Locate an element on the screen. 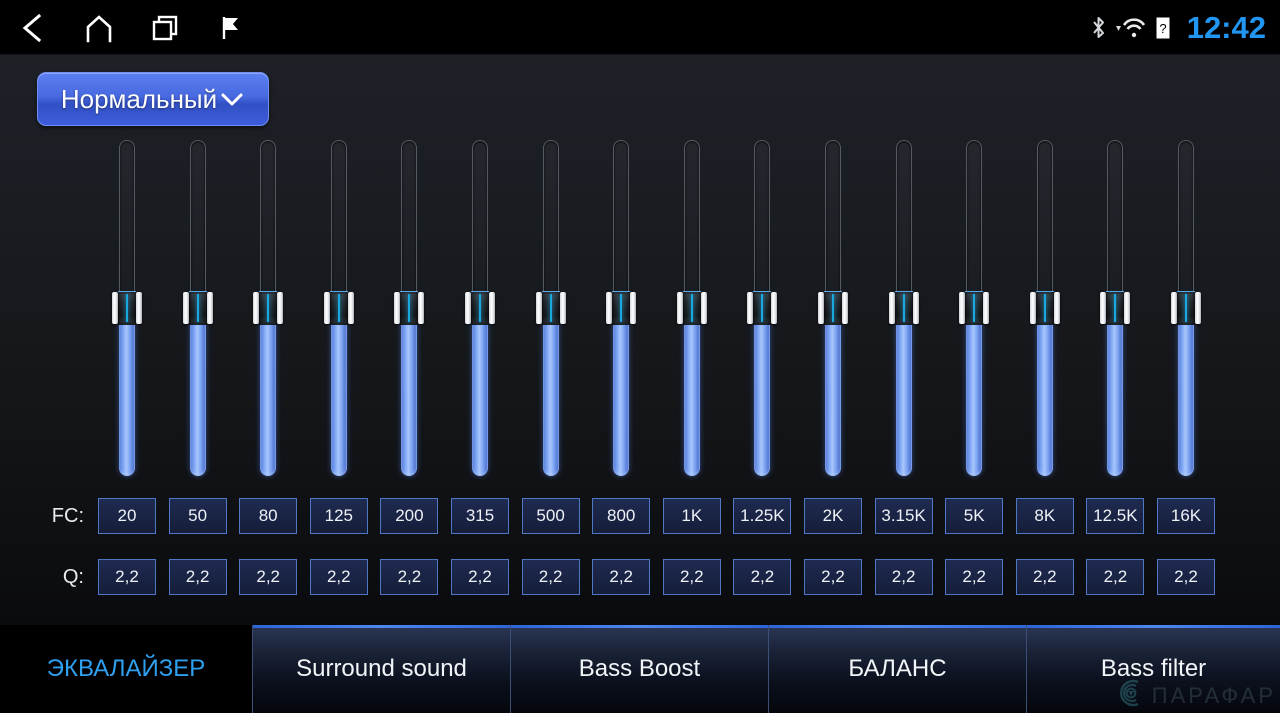 This screenshot has width=1280, height=713. fc-cell: 12.5K is located at coordinates (1115, 516).